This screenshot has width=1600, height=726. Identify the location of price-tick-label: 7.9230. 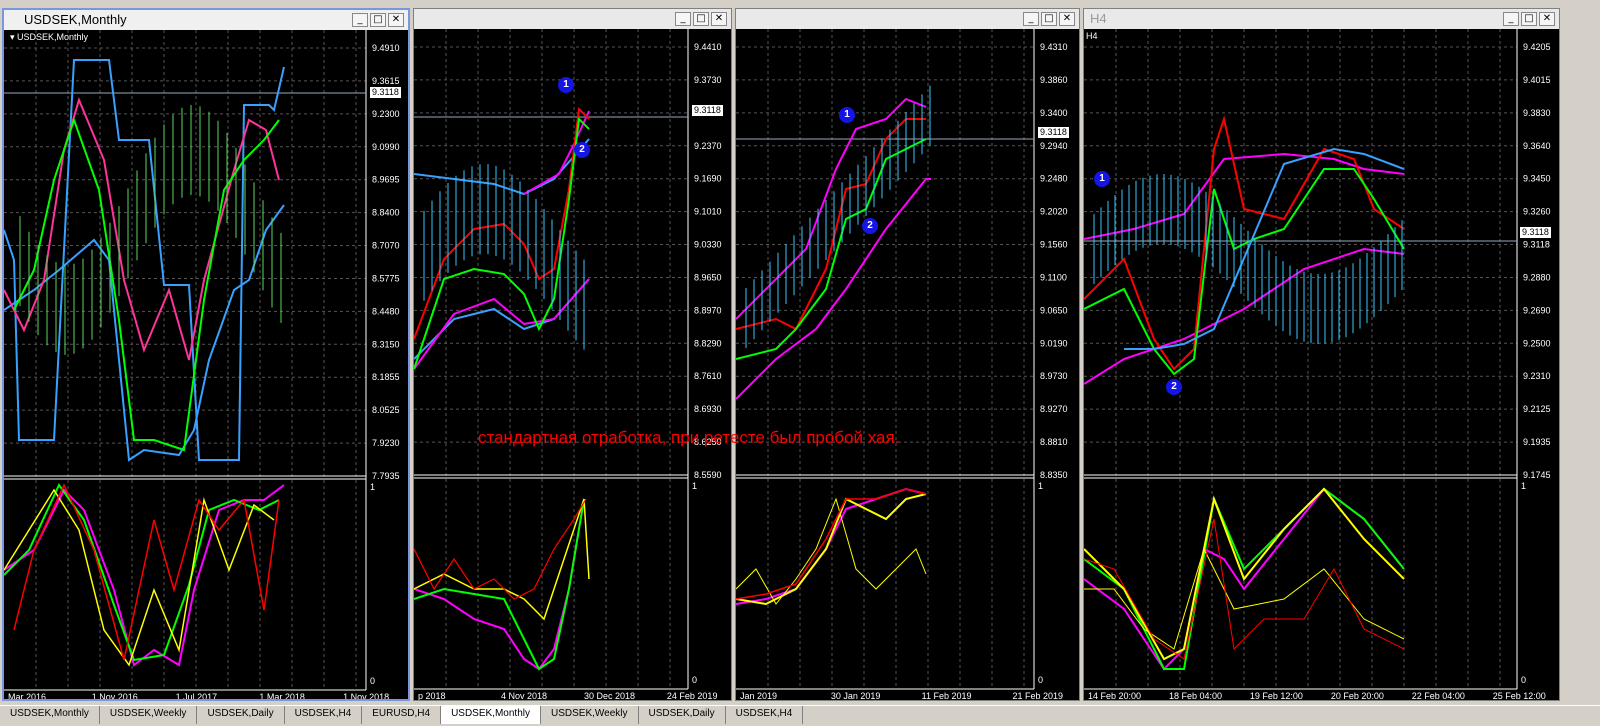
(386, 443).